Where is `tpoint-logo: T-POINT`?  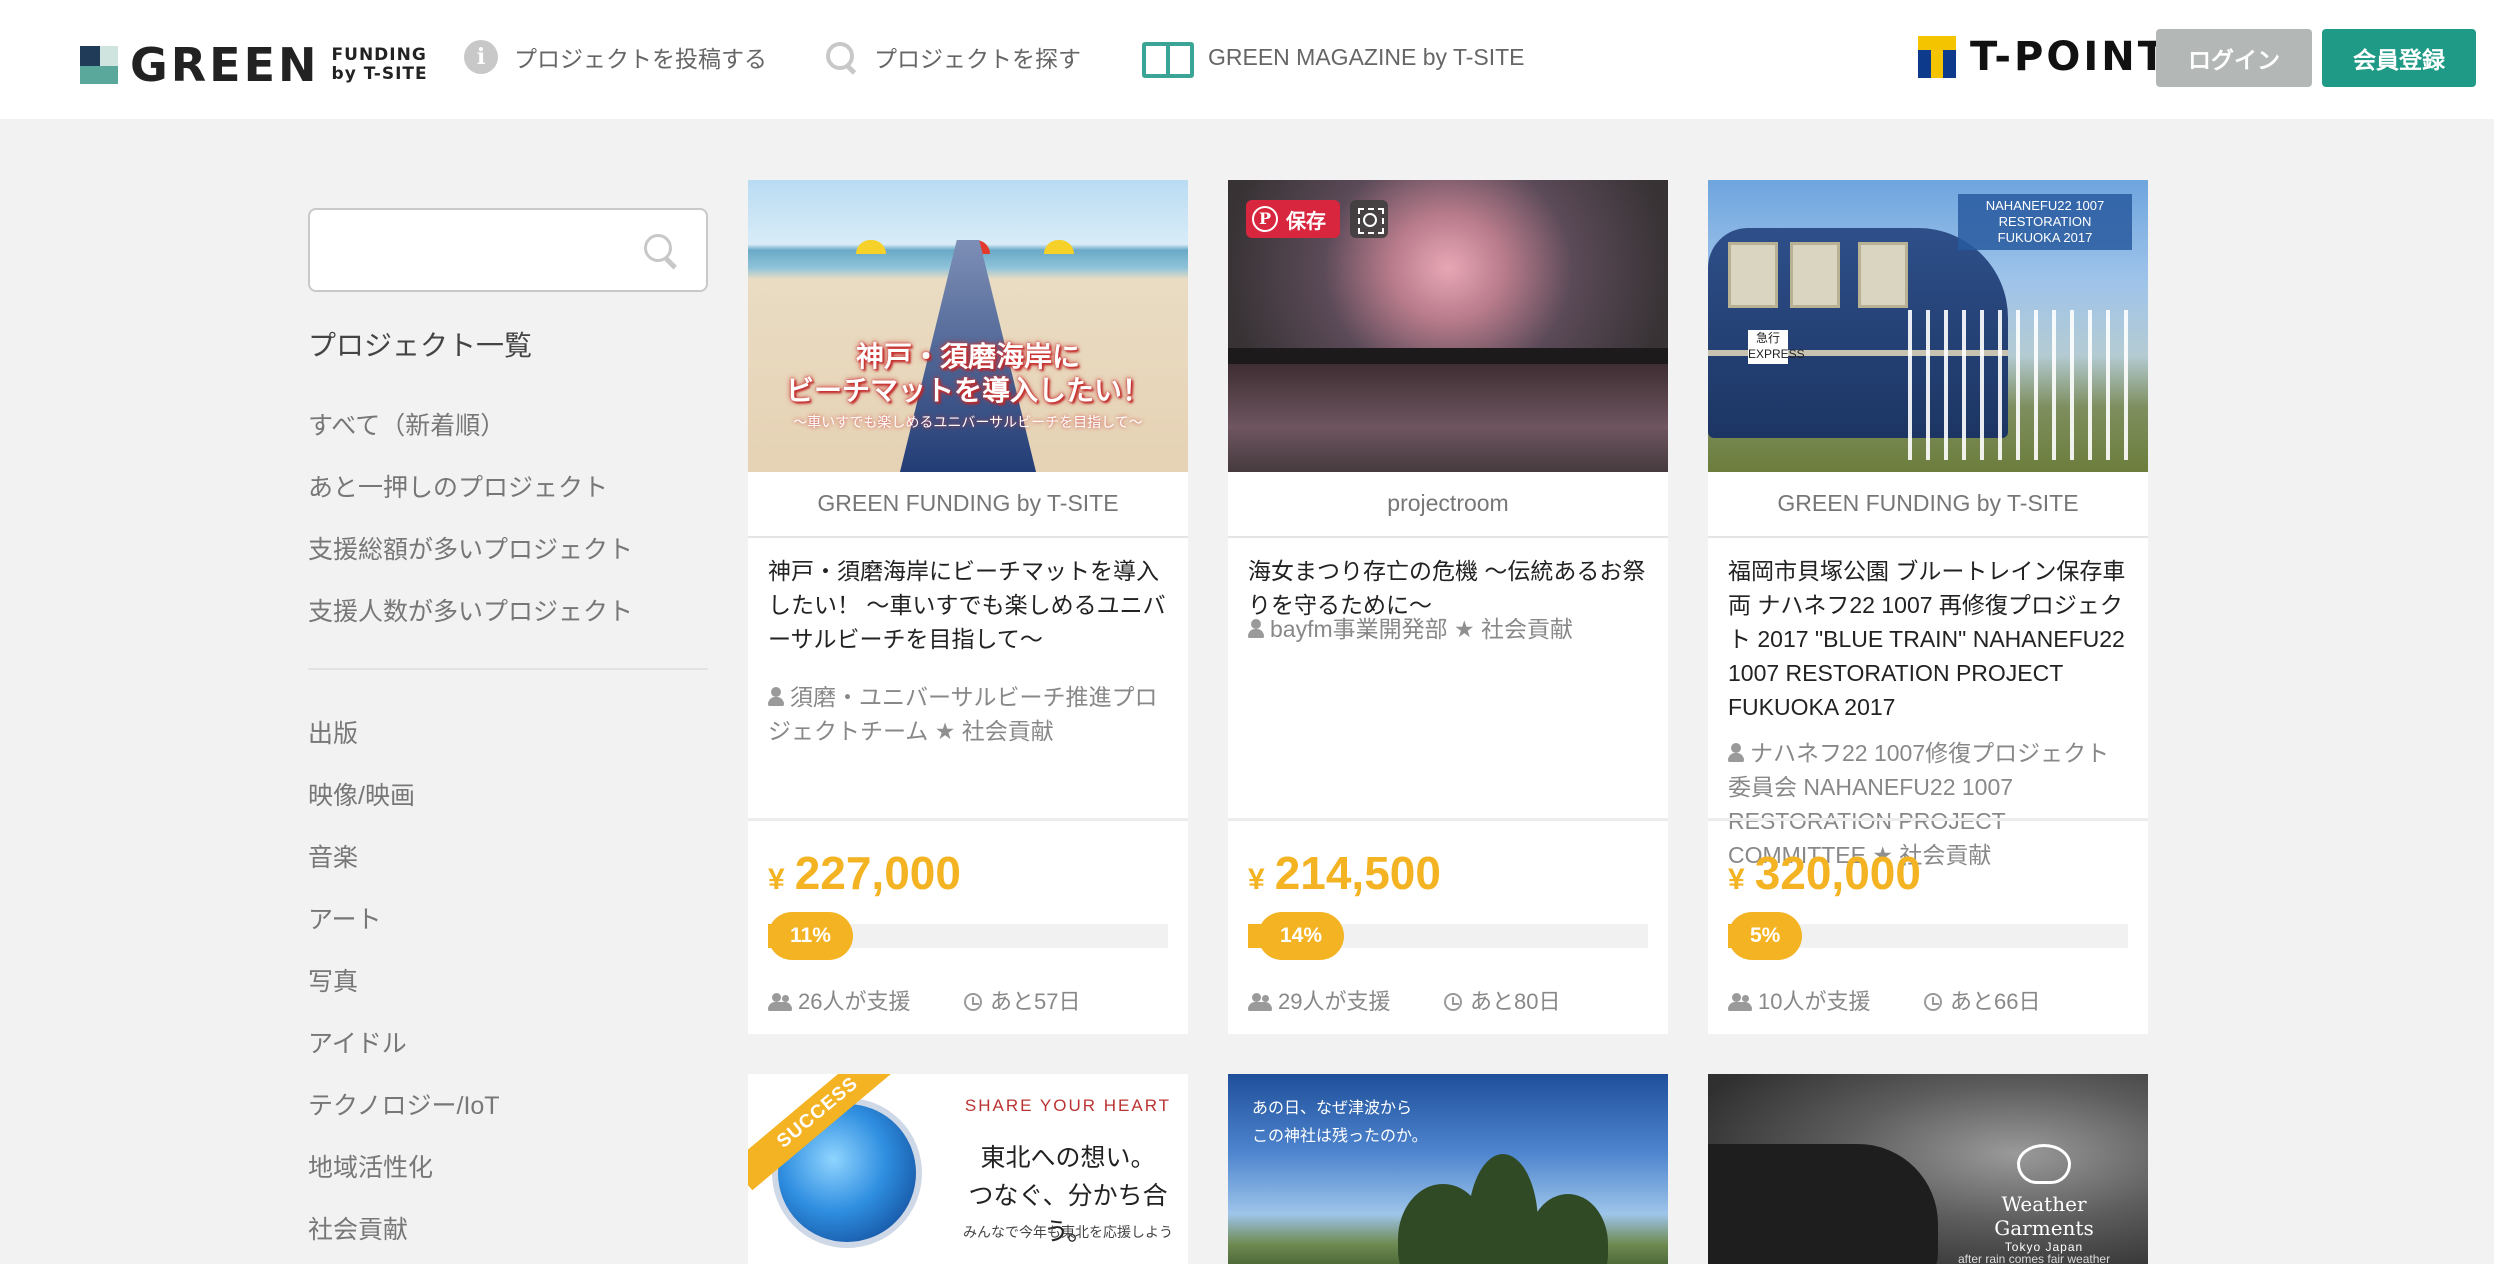
tpoint-logo: T-POINT is located at coordinates (2043, 57).